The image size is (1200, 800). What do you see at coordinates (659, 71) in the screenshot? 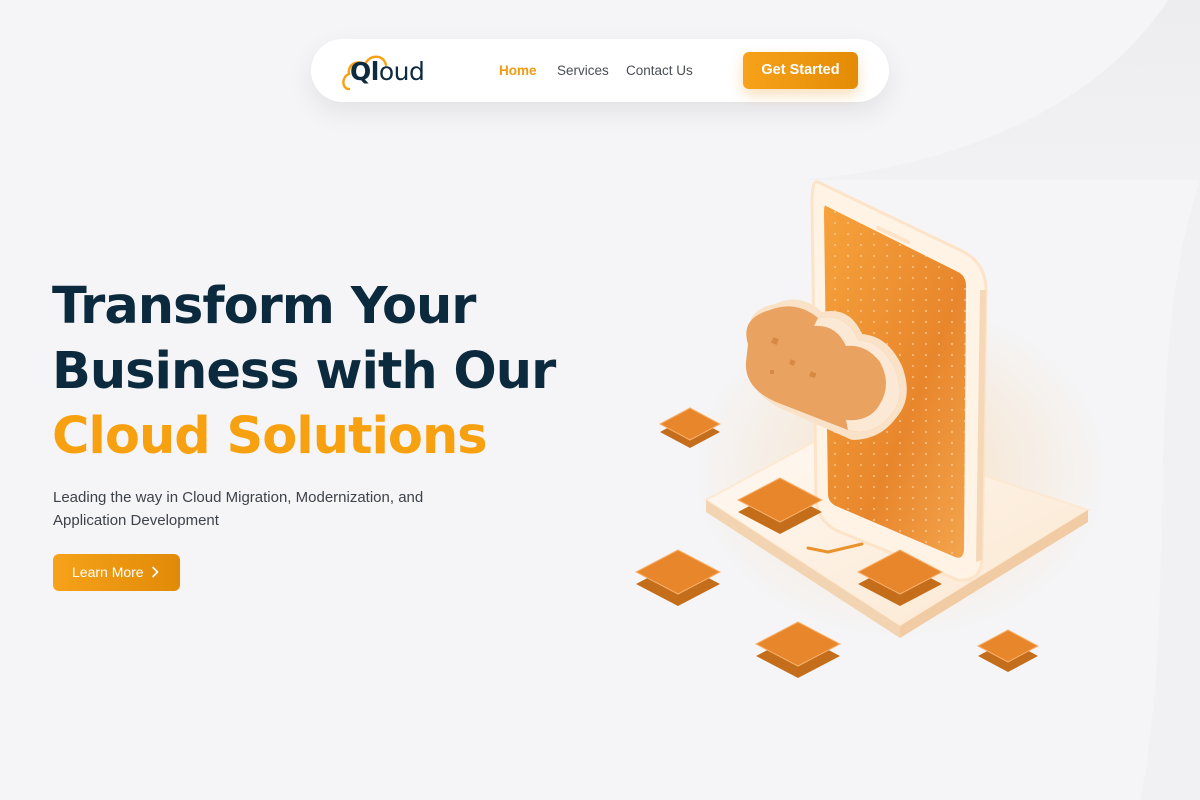
I see `nav-link-contact-us: Contact Us` at bounding box center [659, 71].